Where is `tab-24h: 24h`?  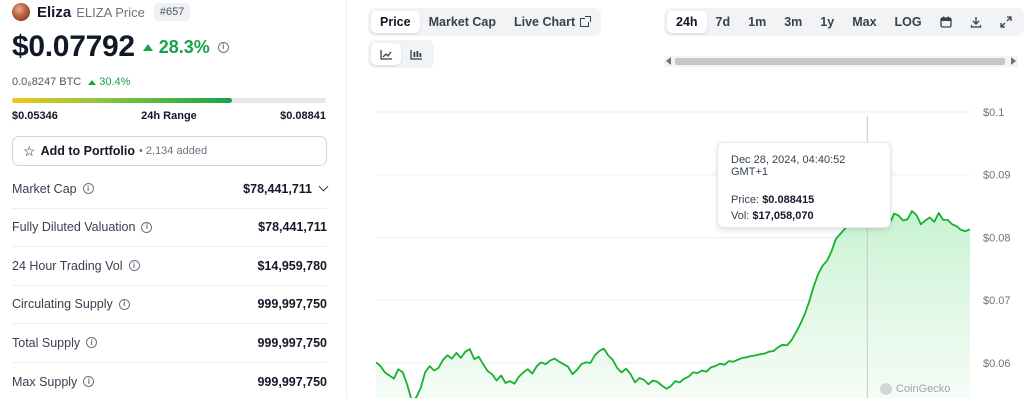
tab-24h: 24h is located at coordinates (687, 22).